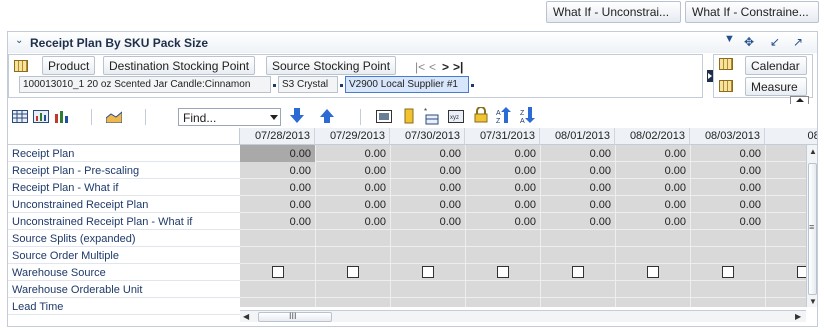  I want to click on down-arrow-icon, so click(297, 116).